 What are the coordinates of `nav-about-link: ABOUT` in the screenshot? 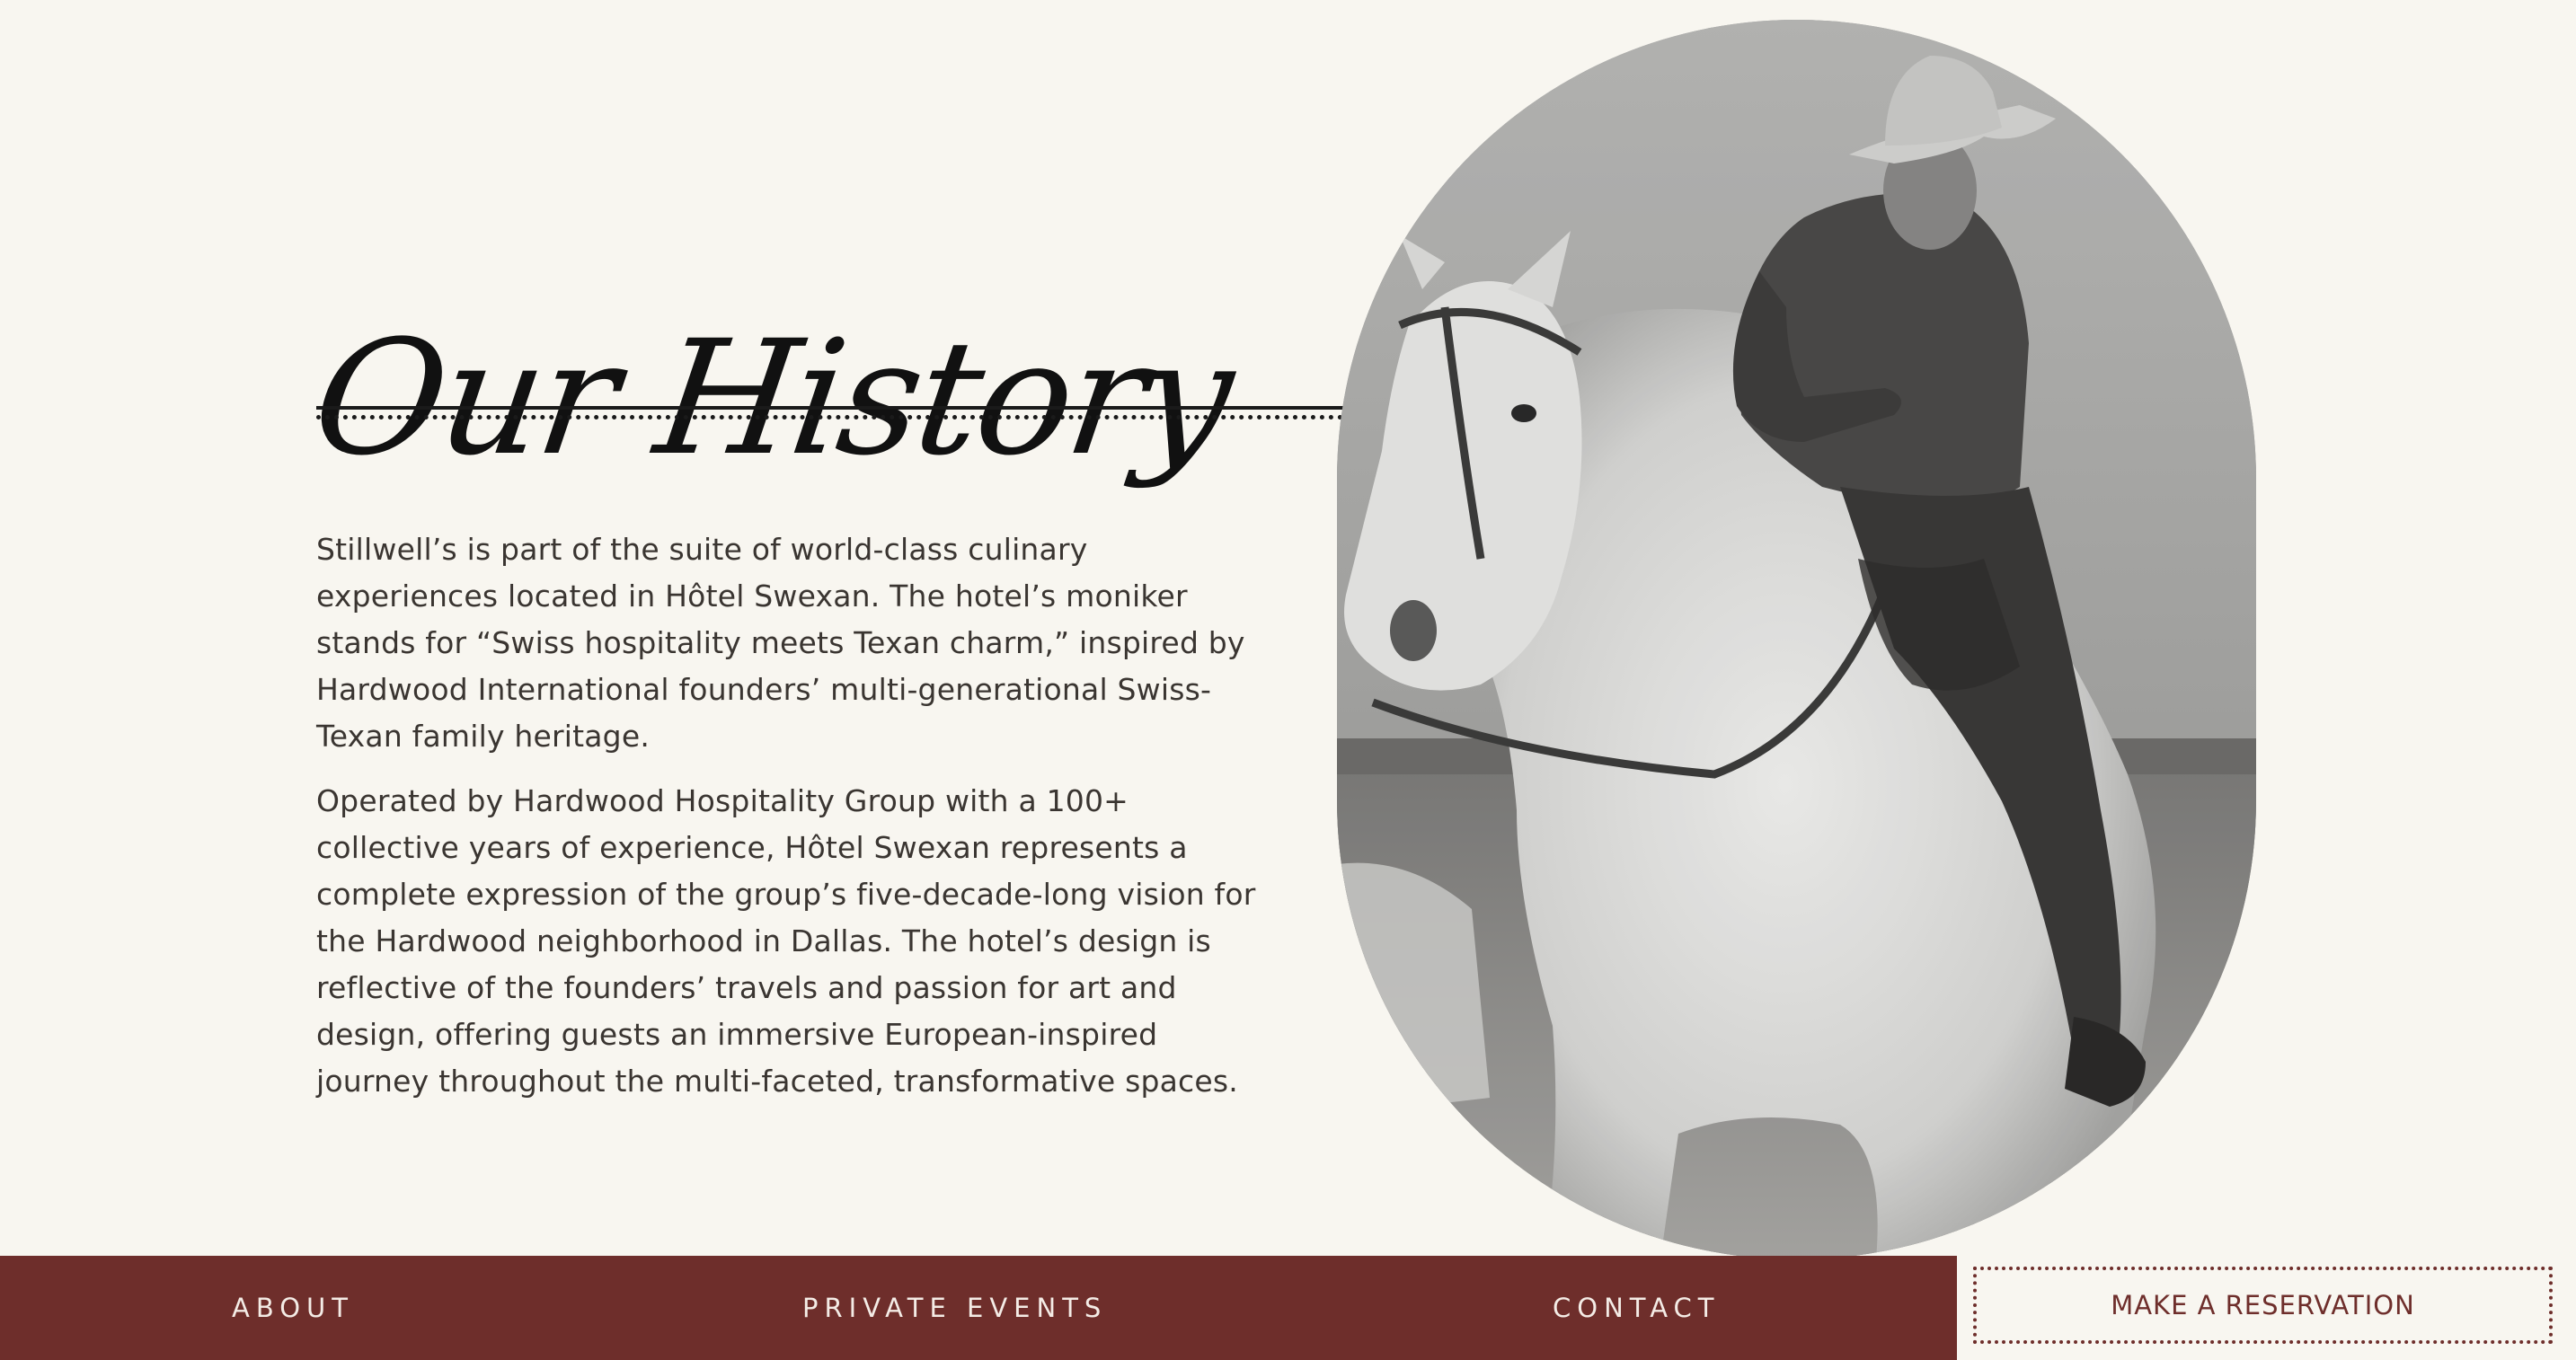 It's located at (293, 1308).